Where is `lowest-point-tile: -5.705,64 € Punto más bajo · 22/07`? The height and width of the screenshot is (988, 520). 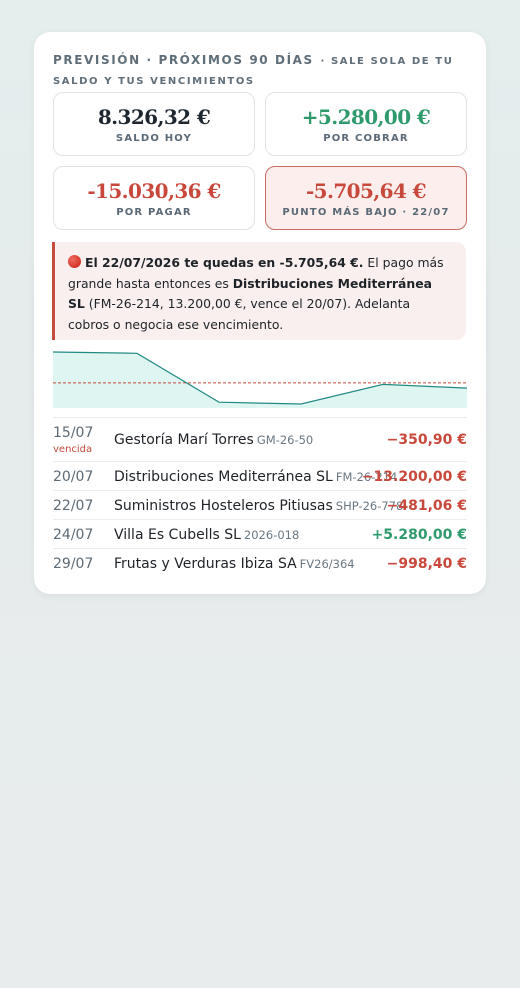
lowest-point-tile: -5.705,64 € Punto más bajo · 22/07 is located at coordinates (366, 198).